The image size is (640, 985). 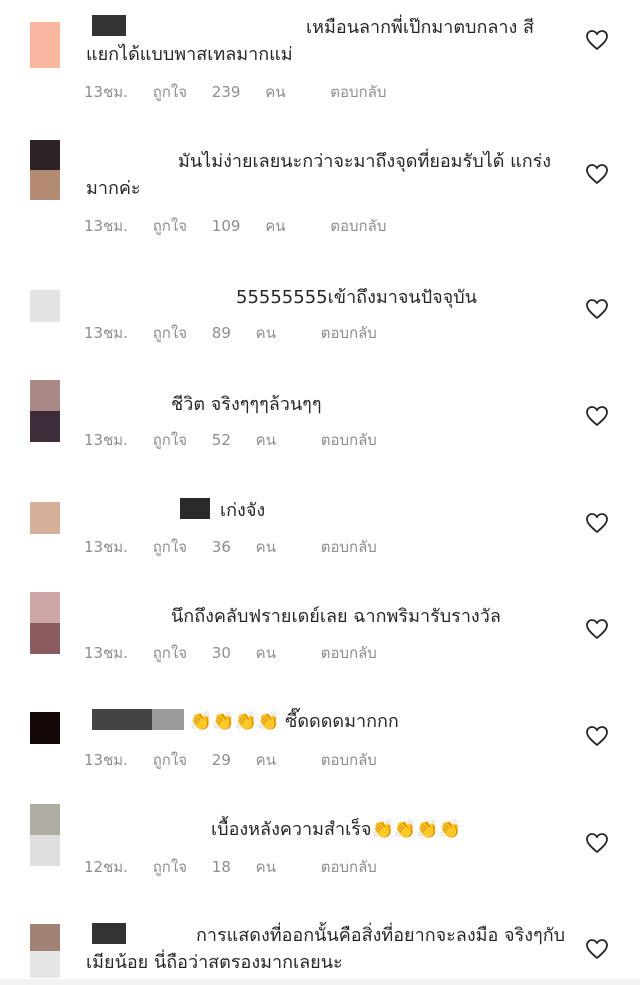 I want to click on likes-count: ถูกใจ 52 คน, so click(x=224, y=440).